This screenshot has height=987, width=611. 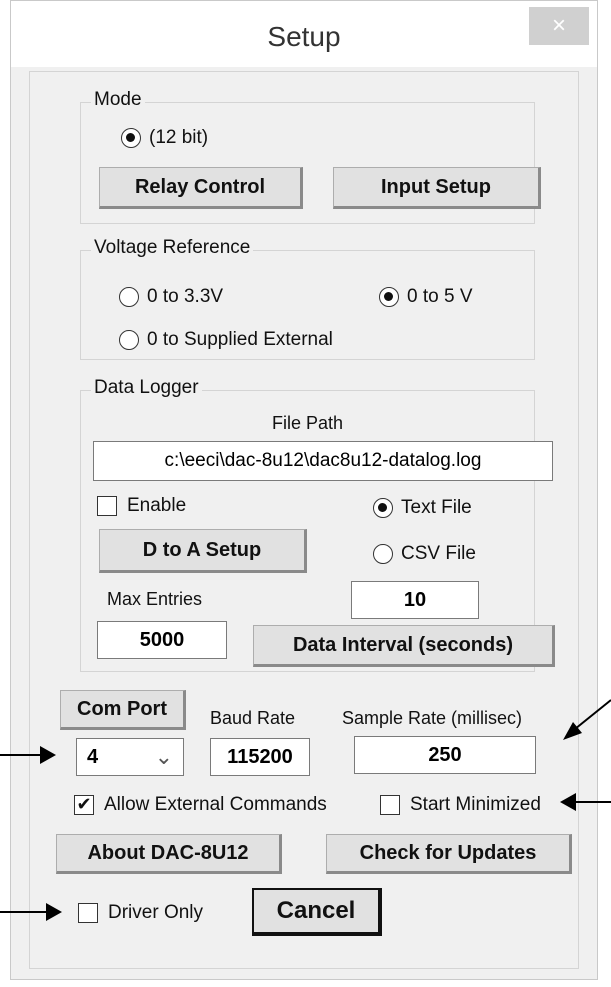 What do you see at coordinates (118, 100) in the screenshot?
I see `mode-legend: Mode` at bounding box center [118, 100].